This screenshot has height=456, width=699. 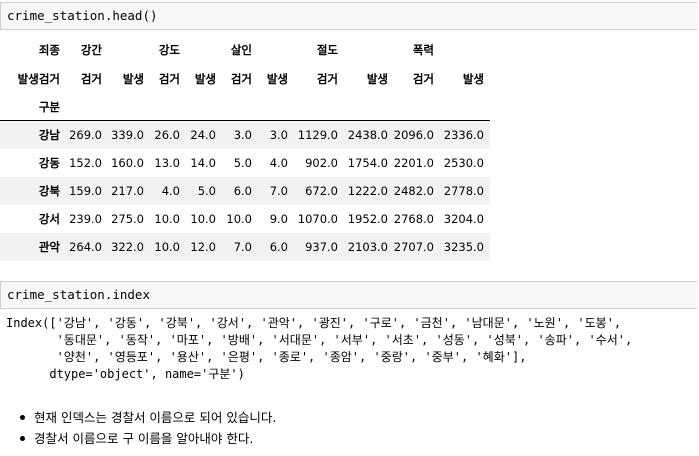 I want to click on table-cell: 2707.0, so click(x=413, y=247).